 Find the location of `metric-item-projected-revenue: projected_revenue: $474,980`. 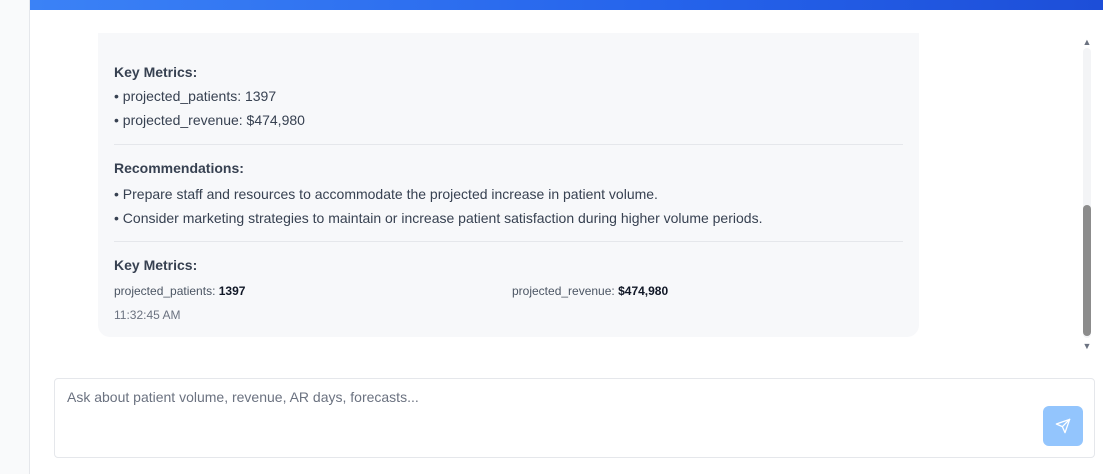

metric-item-projected-revenue: projected_revenue: $474,980 is located at coordinates (590, 291).